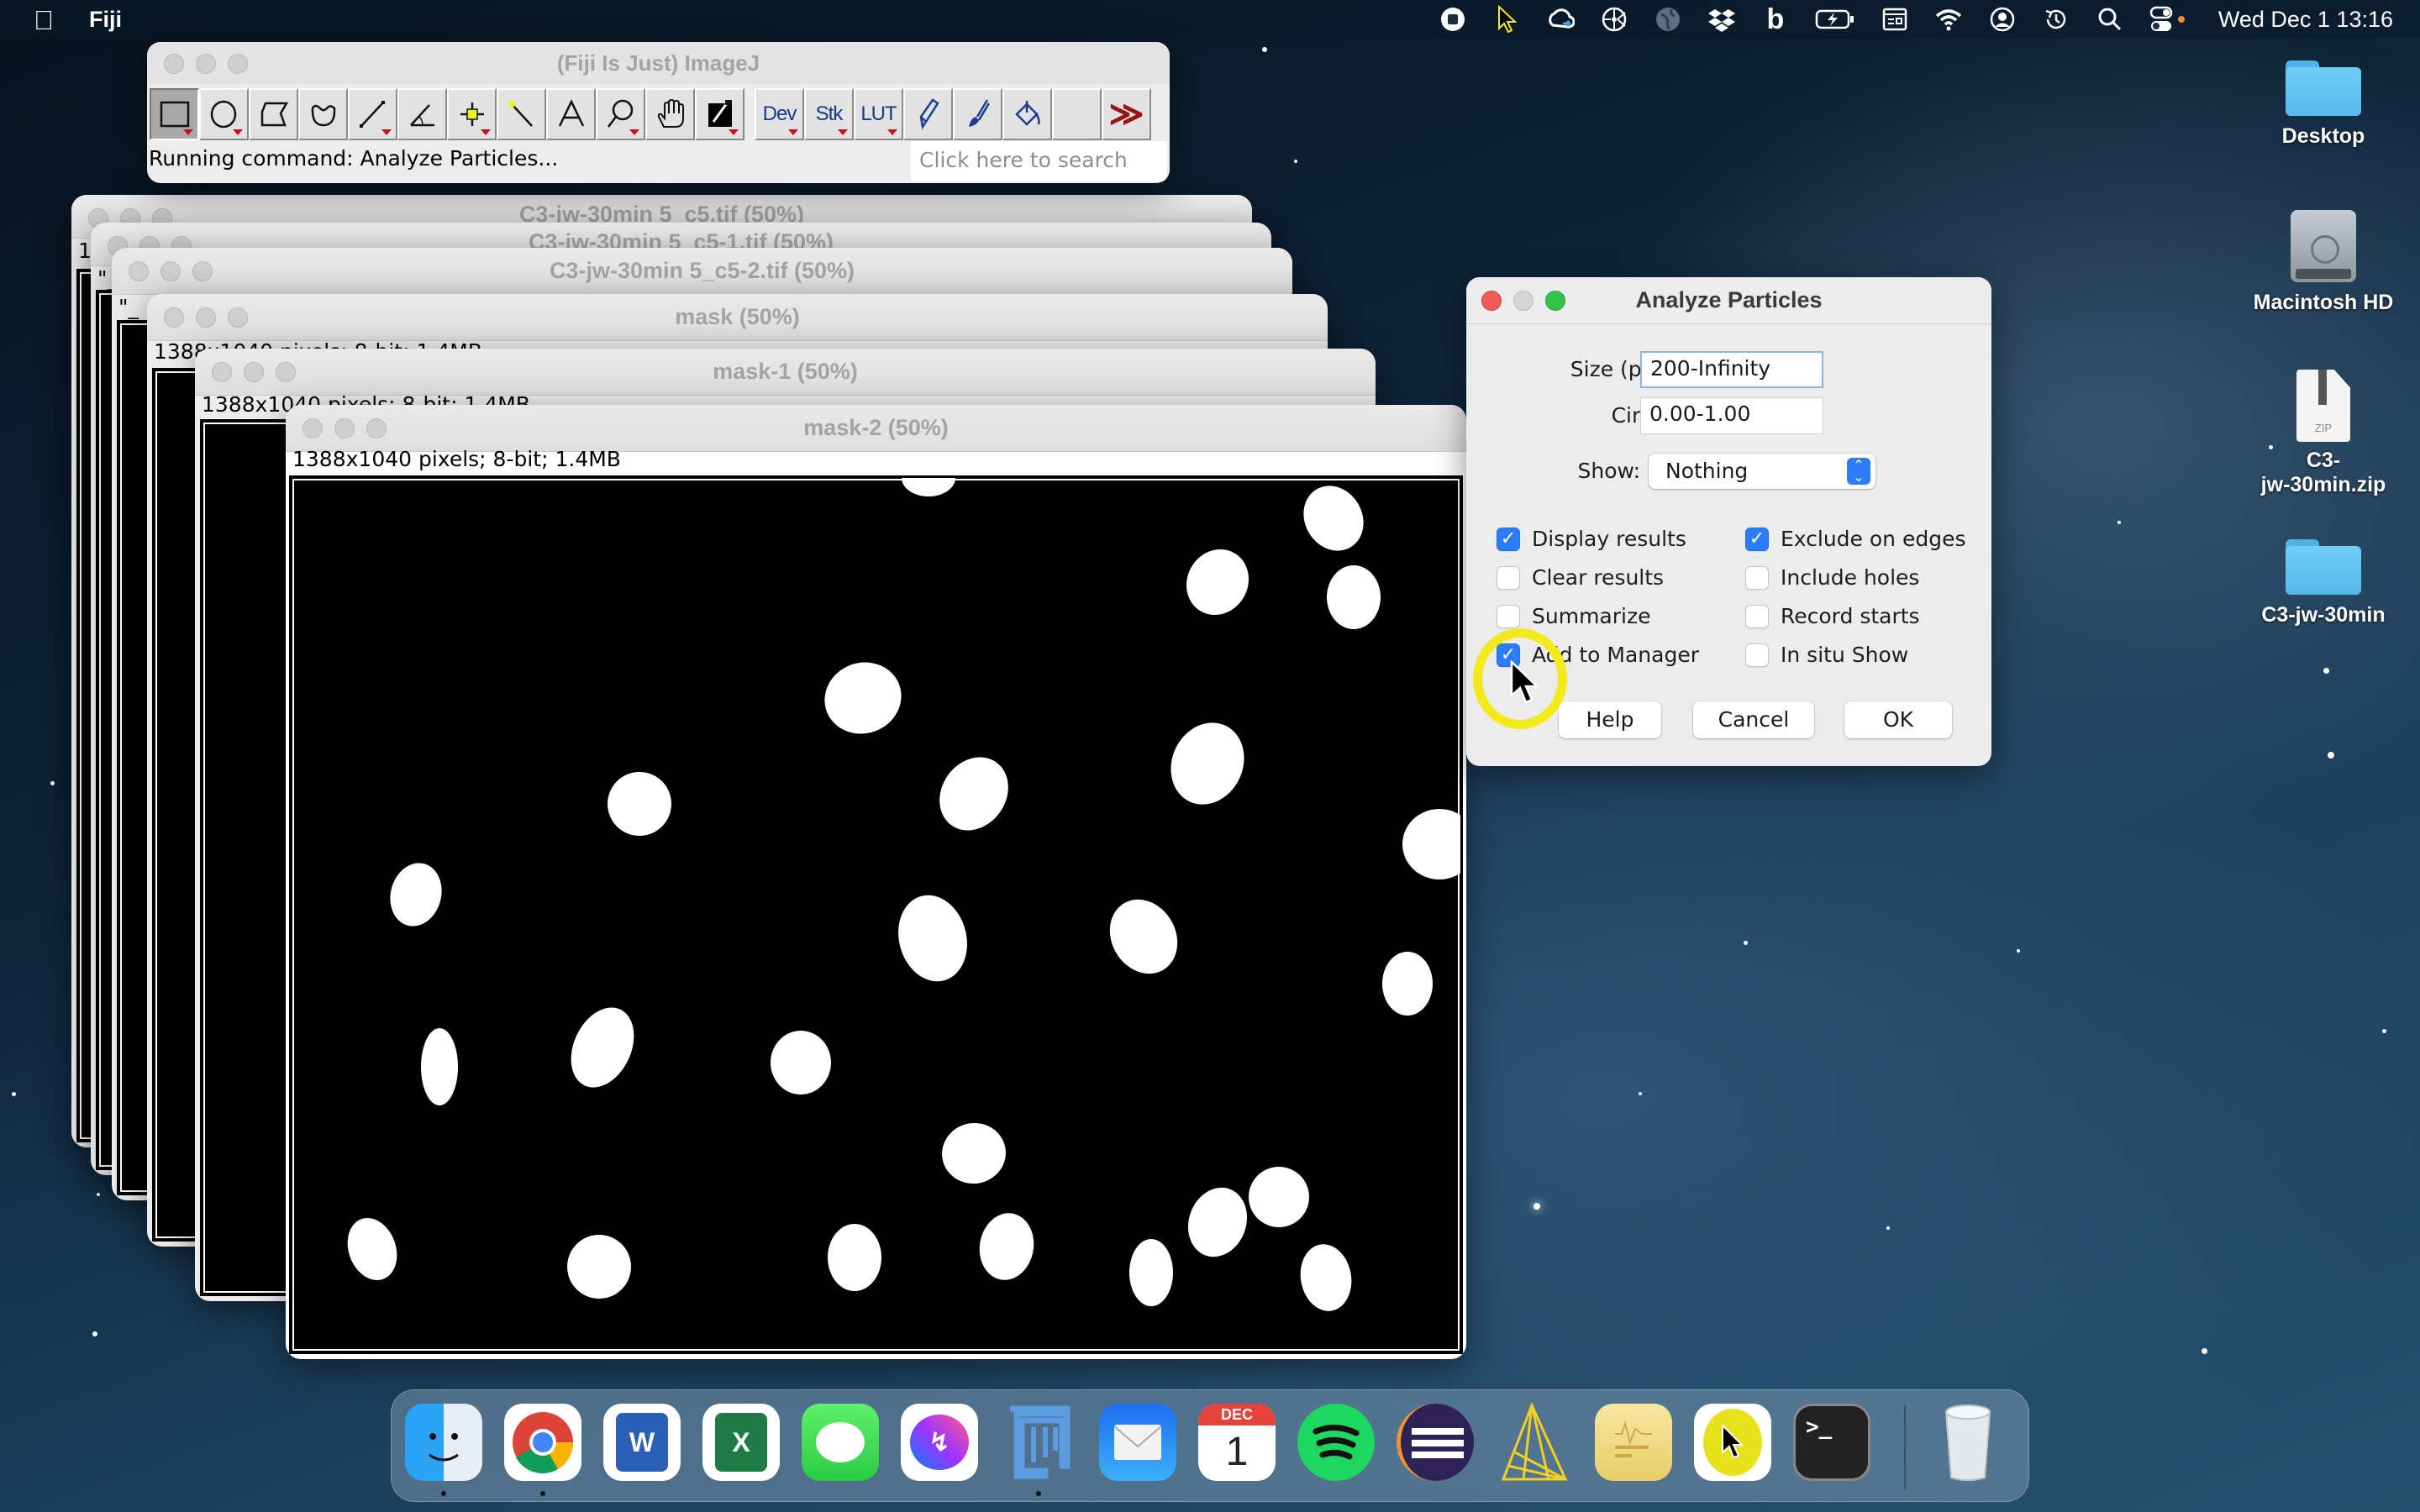  I want to click on record-stop-icon, so click(1453, 19).